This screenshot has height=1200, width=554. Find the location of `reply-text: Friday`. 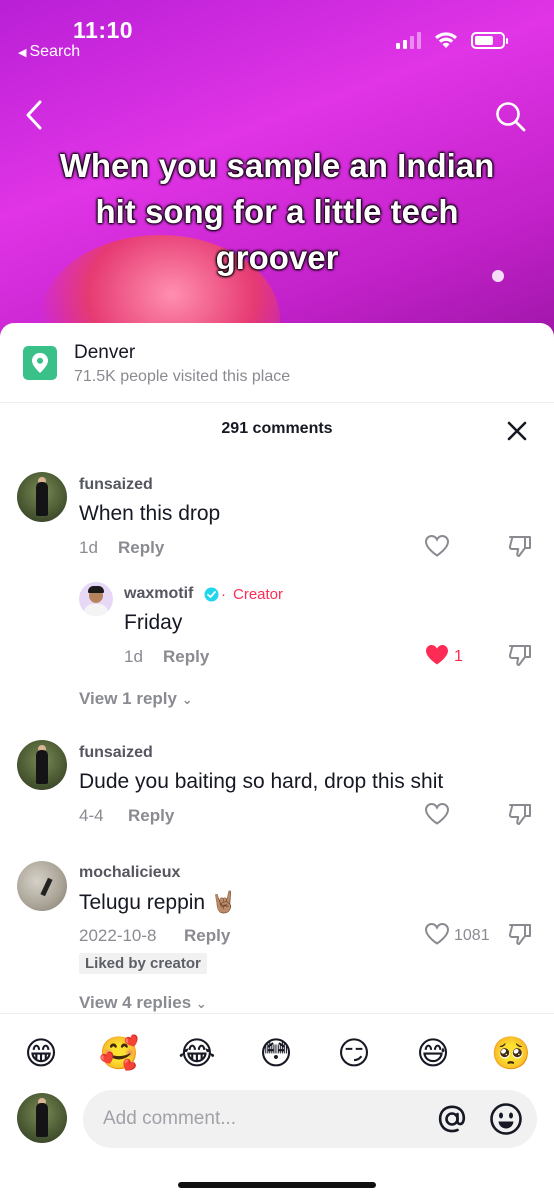

reply-text: Friday is located at coordinates (153, 622).